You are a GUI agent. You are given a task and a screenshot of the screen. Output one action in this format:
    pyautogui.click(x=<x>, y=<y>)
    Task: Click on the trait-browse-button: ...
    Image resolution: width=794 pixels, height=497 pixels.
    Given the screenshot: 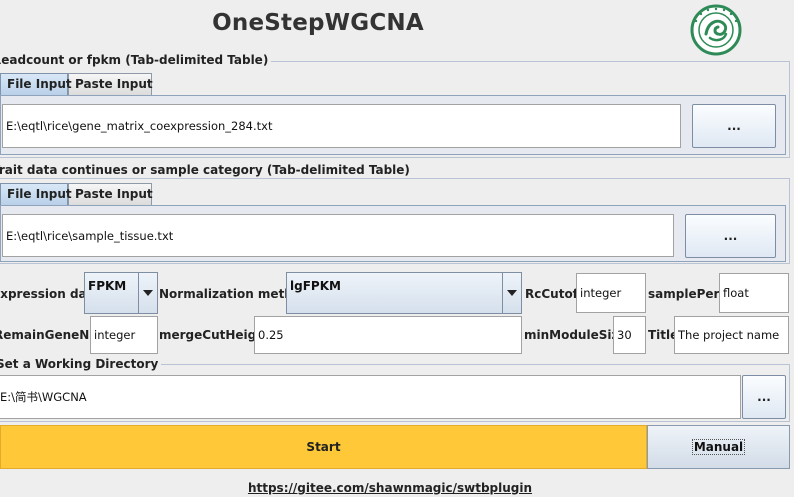 What is the action you would take?
    pyautogui.click(x=730, y=236)
    